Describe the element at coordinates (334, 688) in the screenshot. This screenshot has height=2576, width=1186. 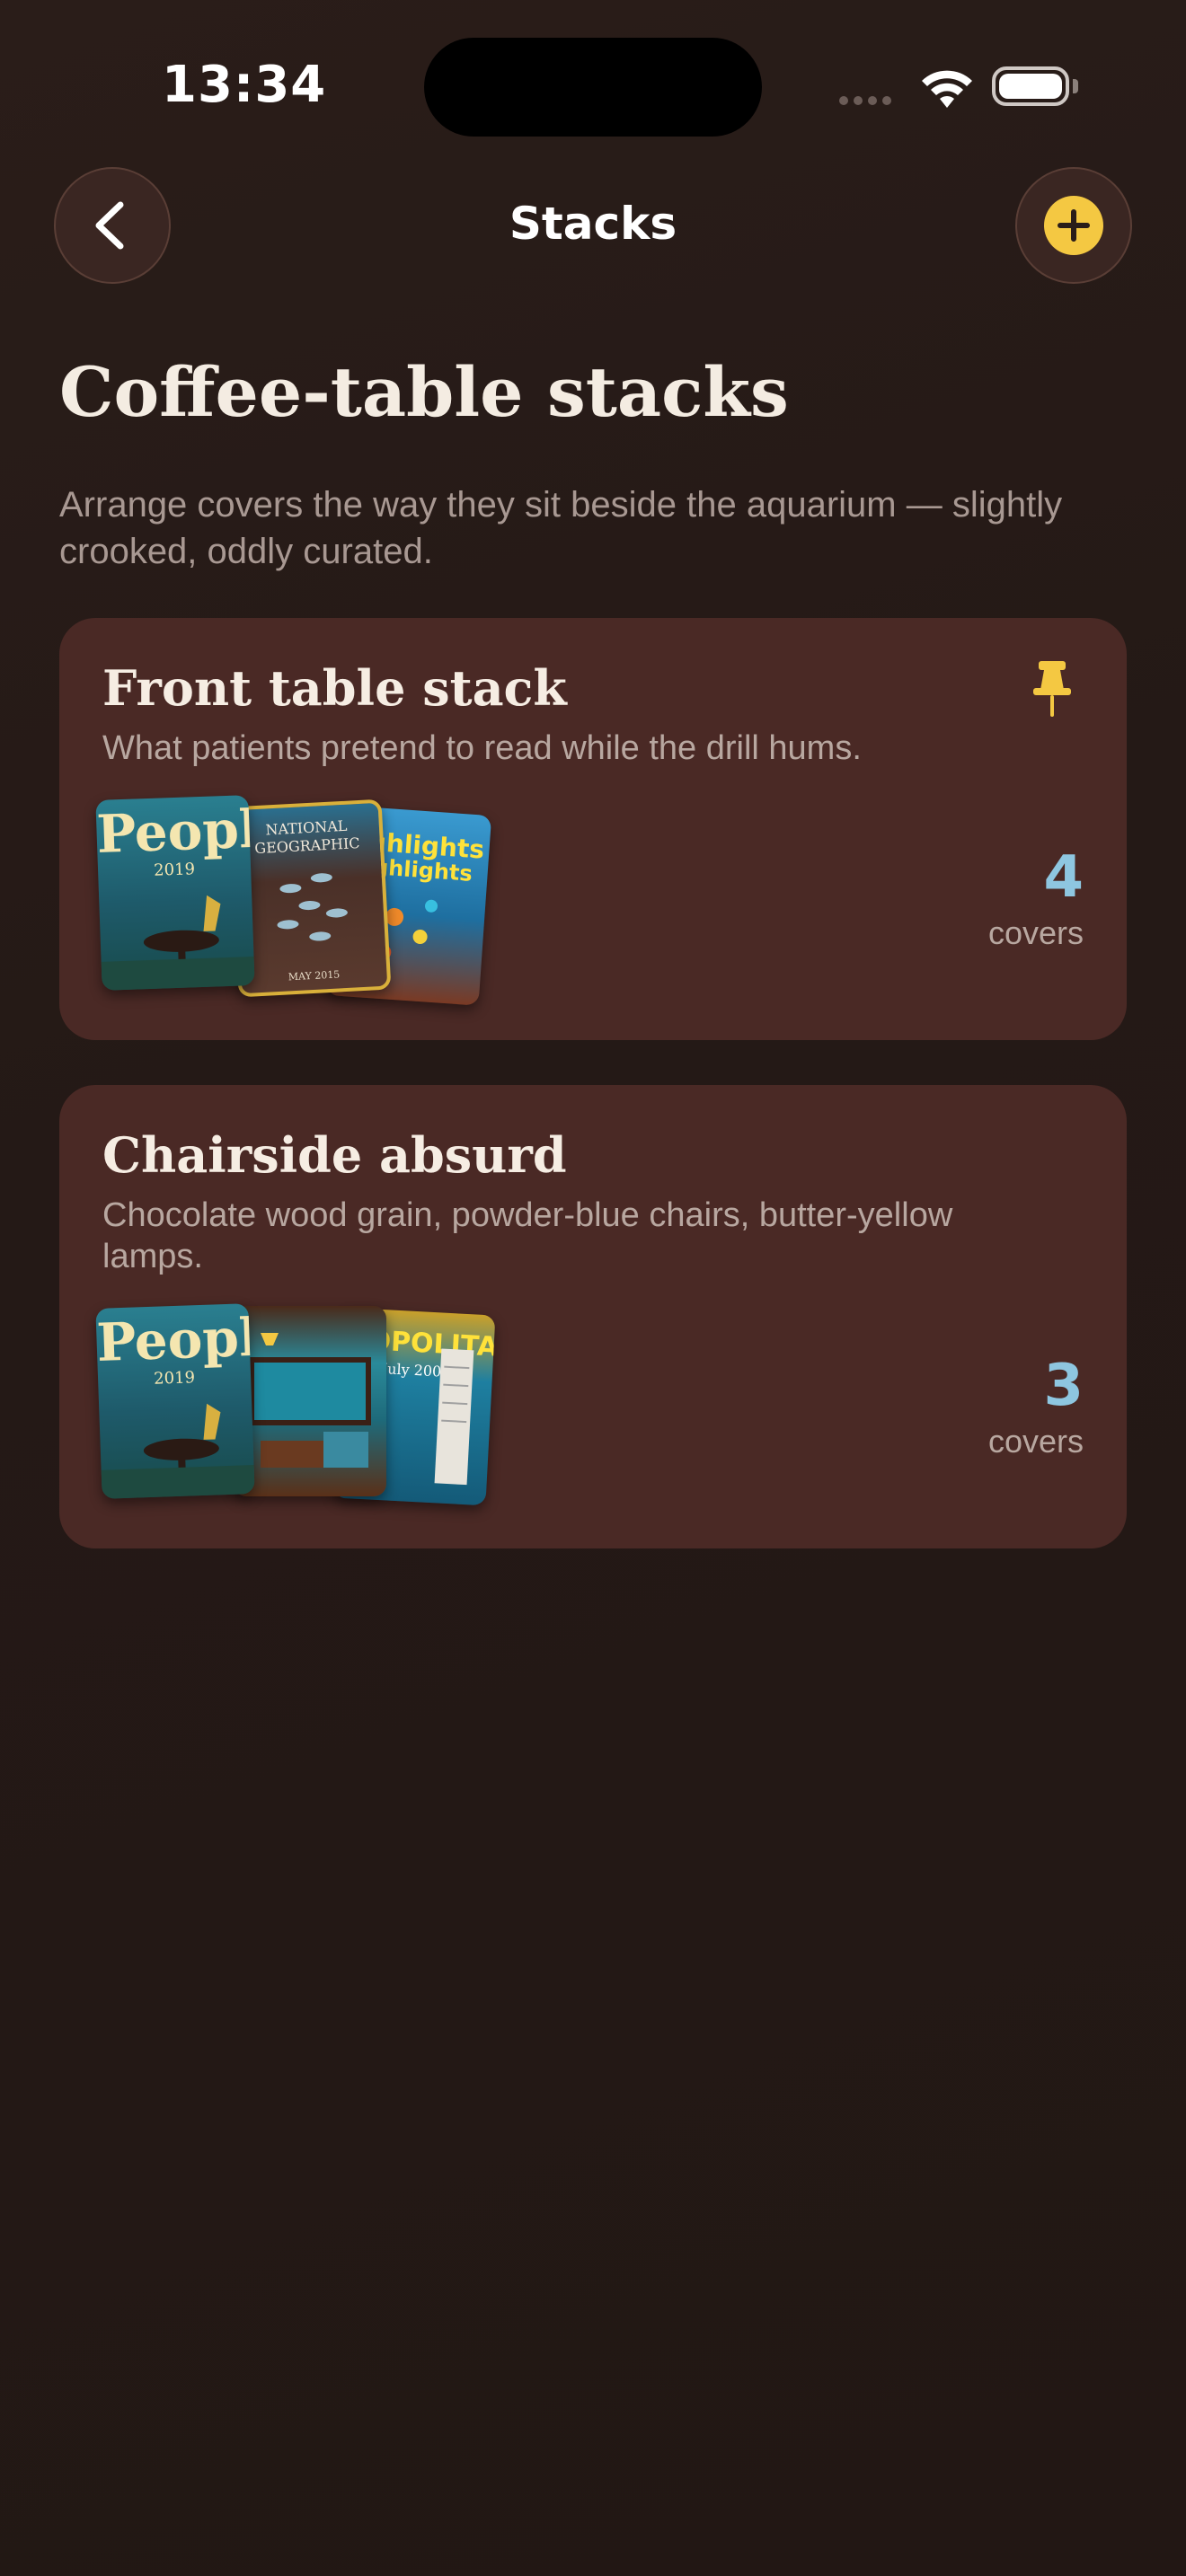
I see `stack-title: Front table stack` at that location.